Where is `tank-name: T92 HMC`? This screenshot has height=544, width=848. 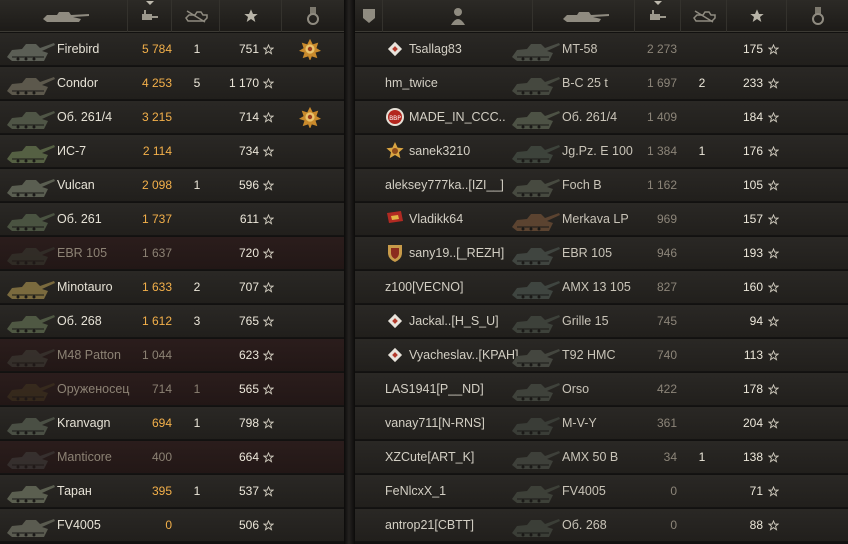 tank-name: T92 HMC is located at coordinates (589, 355).